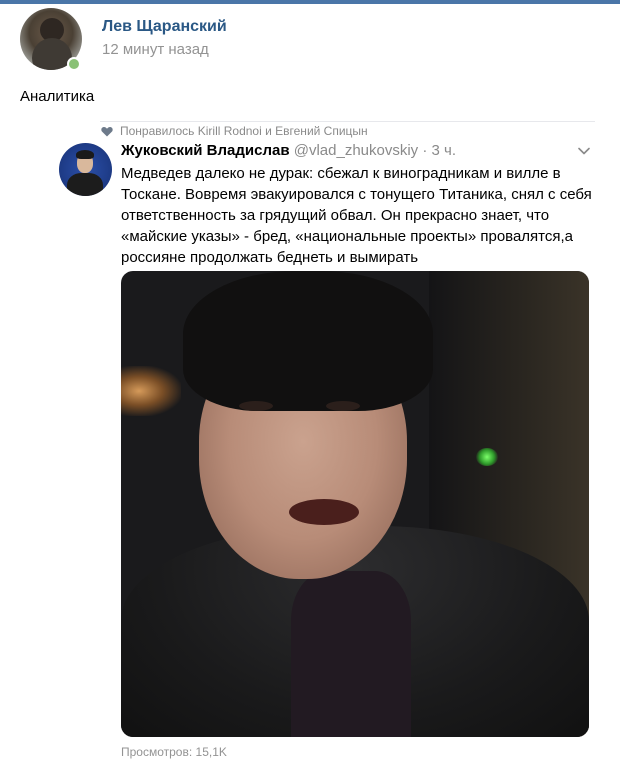 The image size is (620, 778). I want to click on divider, so click(347, 121).